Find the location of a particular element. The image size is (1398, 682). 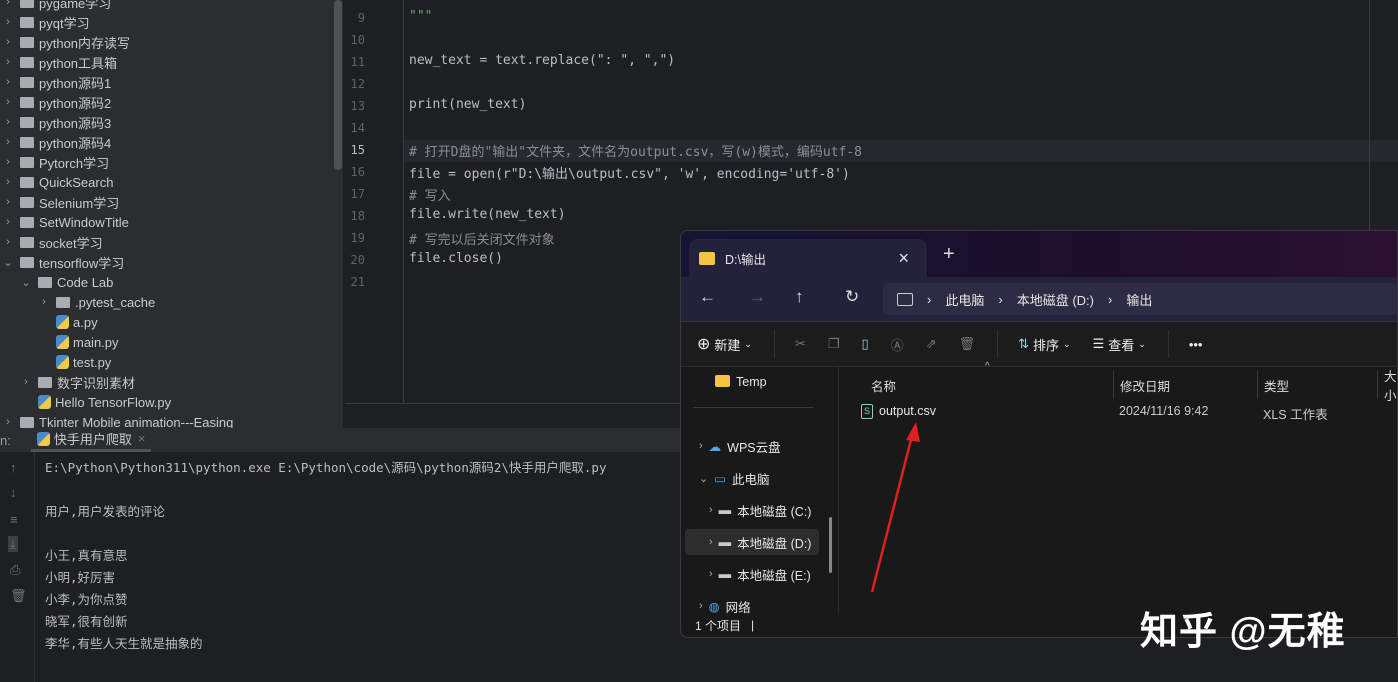

run-tab: 快手用户爬取 × is located at coordinates (91, 440).